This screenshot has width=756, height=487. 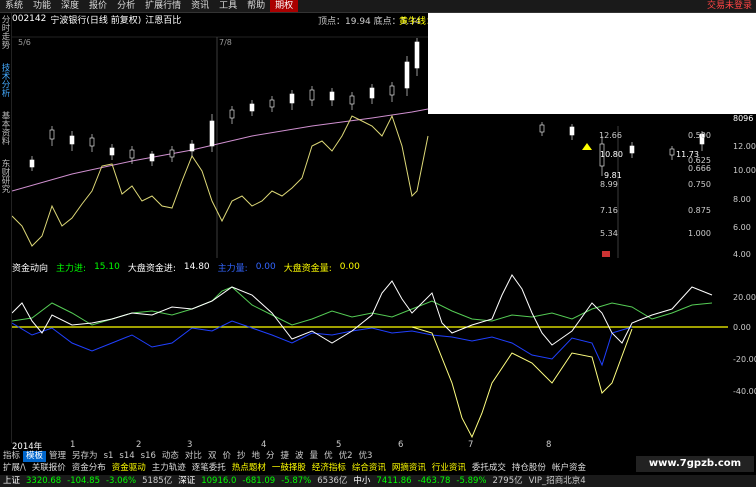 I want to click on tab-s1: s1, so click(x=109, y=456).